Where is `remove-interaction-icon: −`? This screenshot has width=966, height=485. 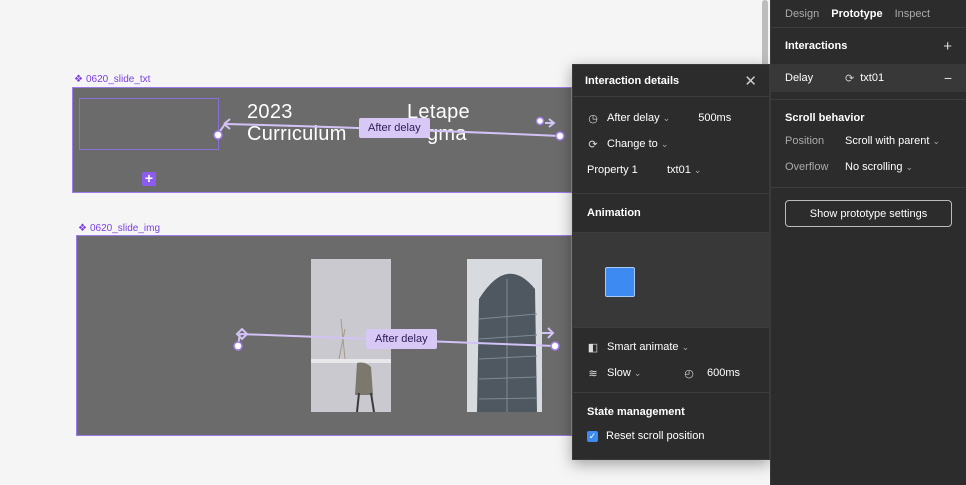
remove-interaction-icon: − is located at coordinates (948, 78).